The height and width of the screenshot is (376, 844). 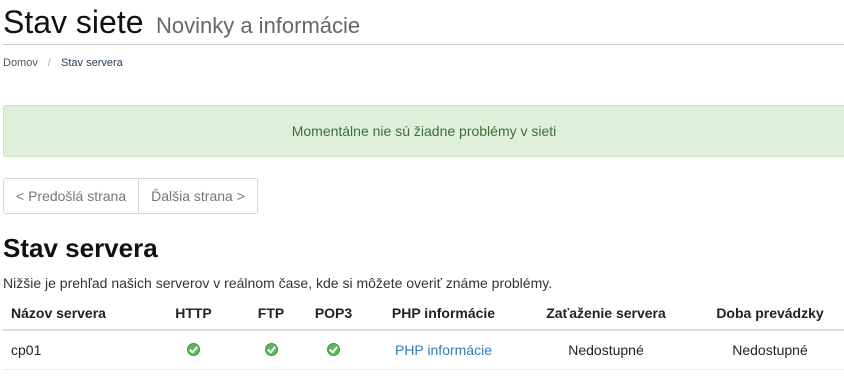 What do you see at coordinates (770, 350) in the screenshot?
I see `uptime-cell: Nedostupné` at bounding box center [770, 350].